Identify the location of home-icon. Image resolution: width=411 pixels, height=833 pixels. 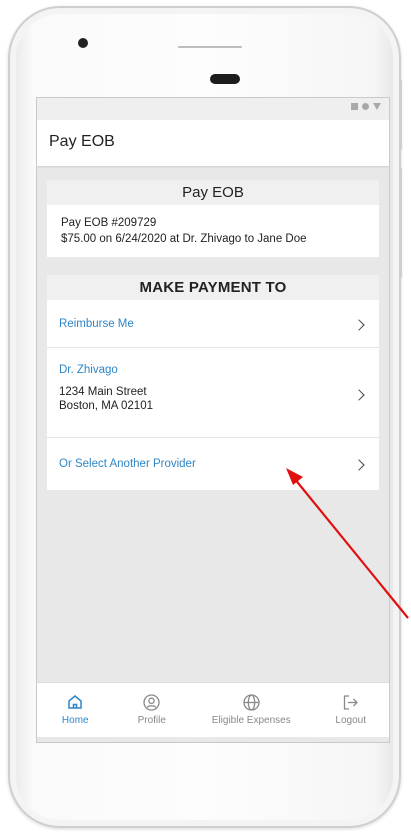
(75, 702).